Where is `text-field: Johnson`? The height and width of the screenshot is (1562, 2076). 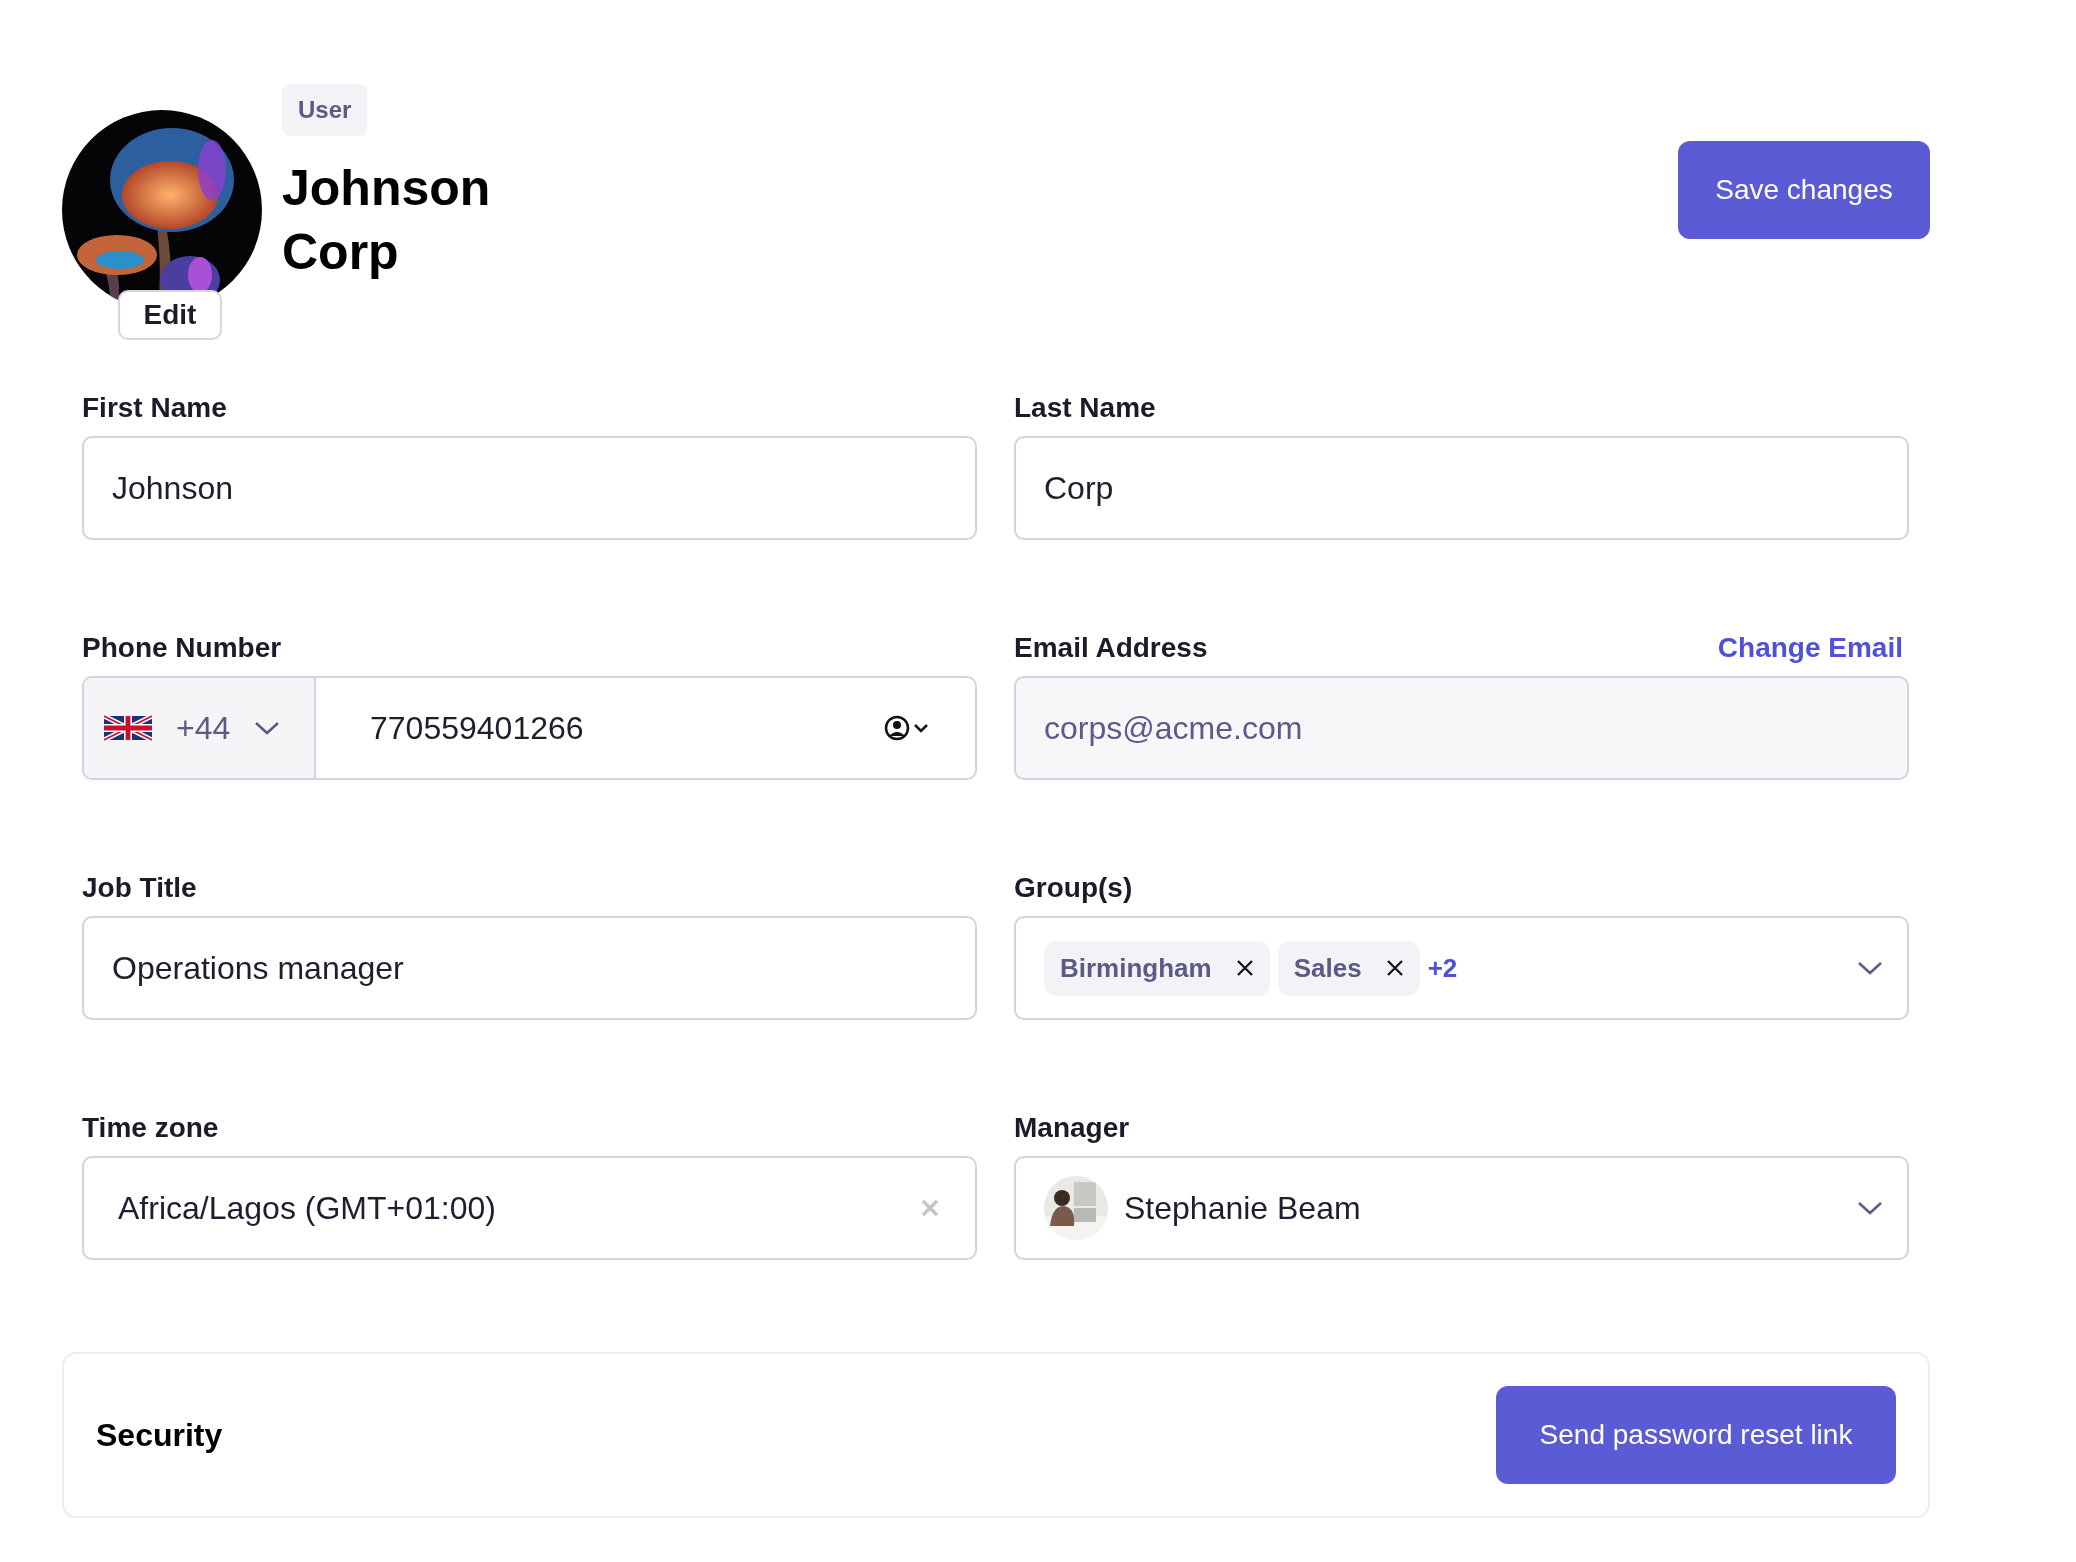 text-field: Johnson is located at coordinates (529, 488).